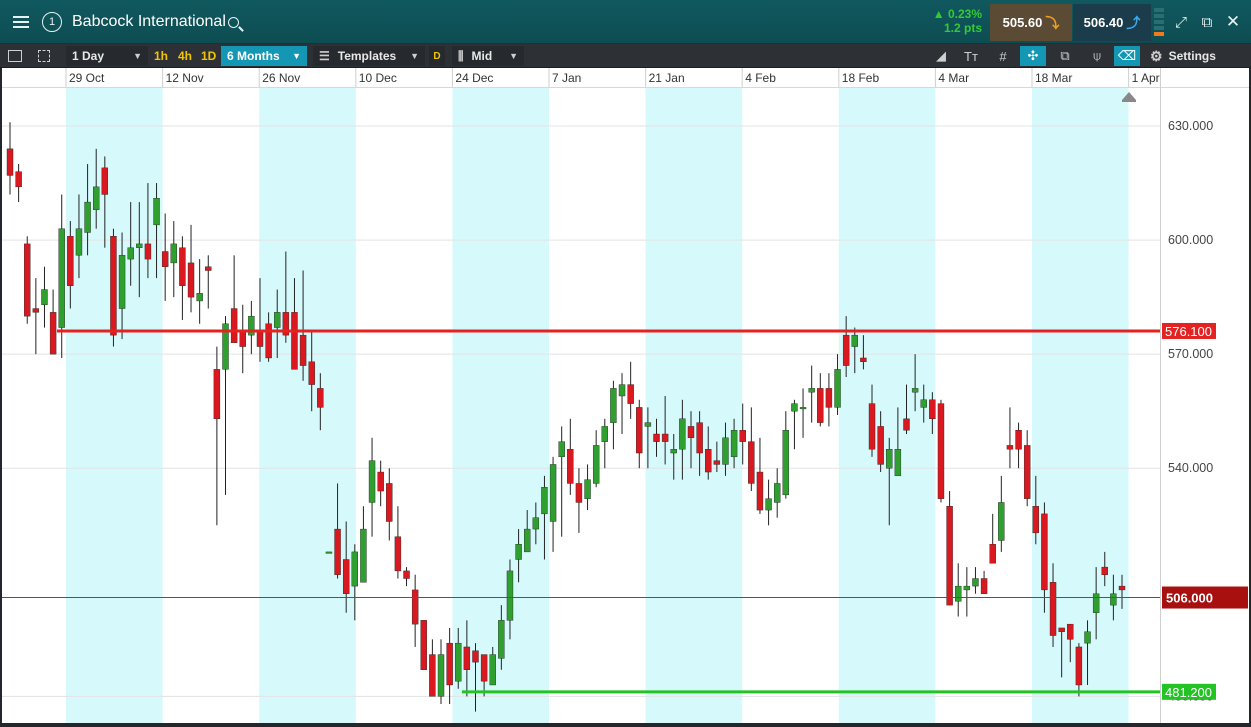  Describe the element at coordinates (482, 56) in the screenshot. I see `price-type-value: Mid` at that location.